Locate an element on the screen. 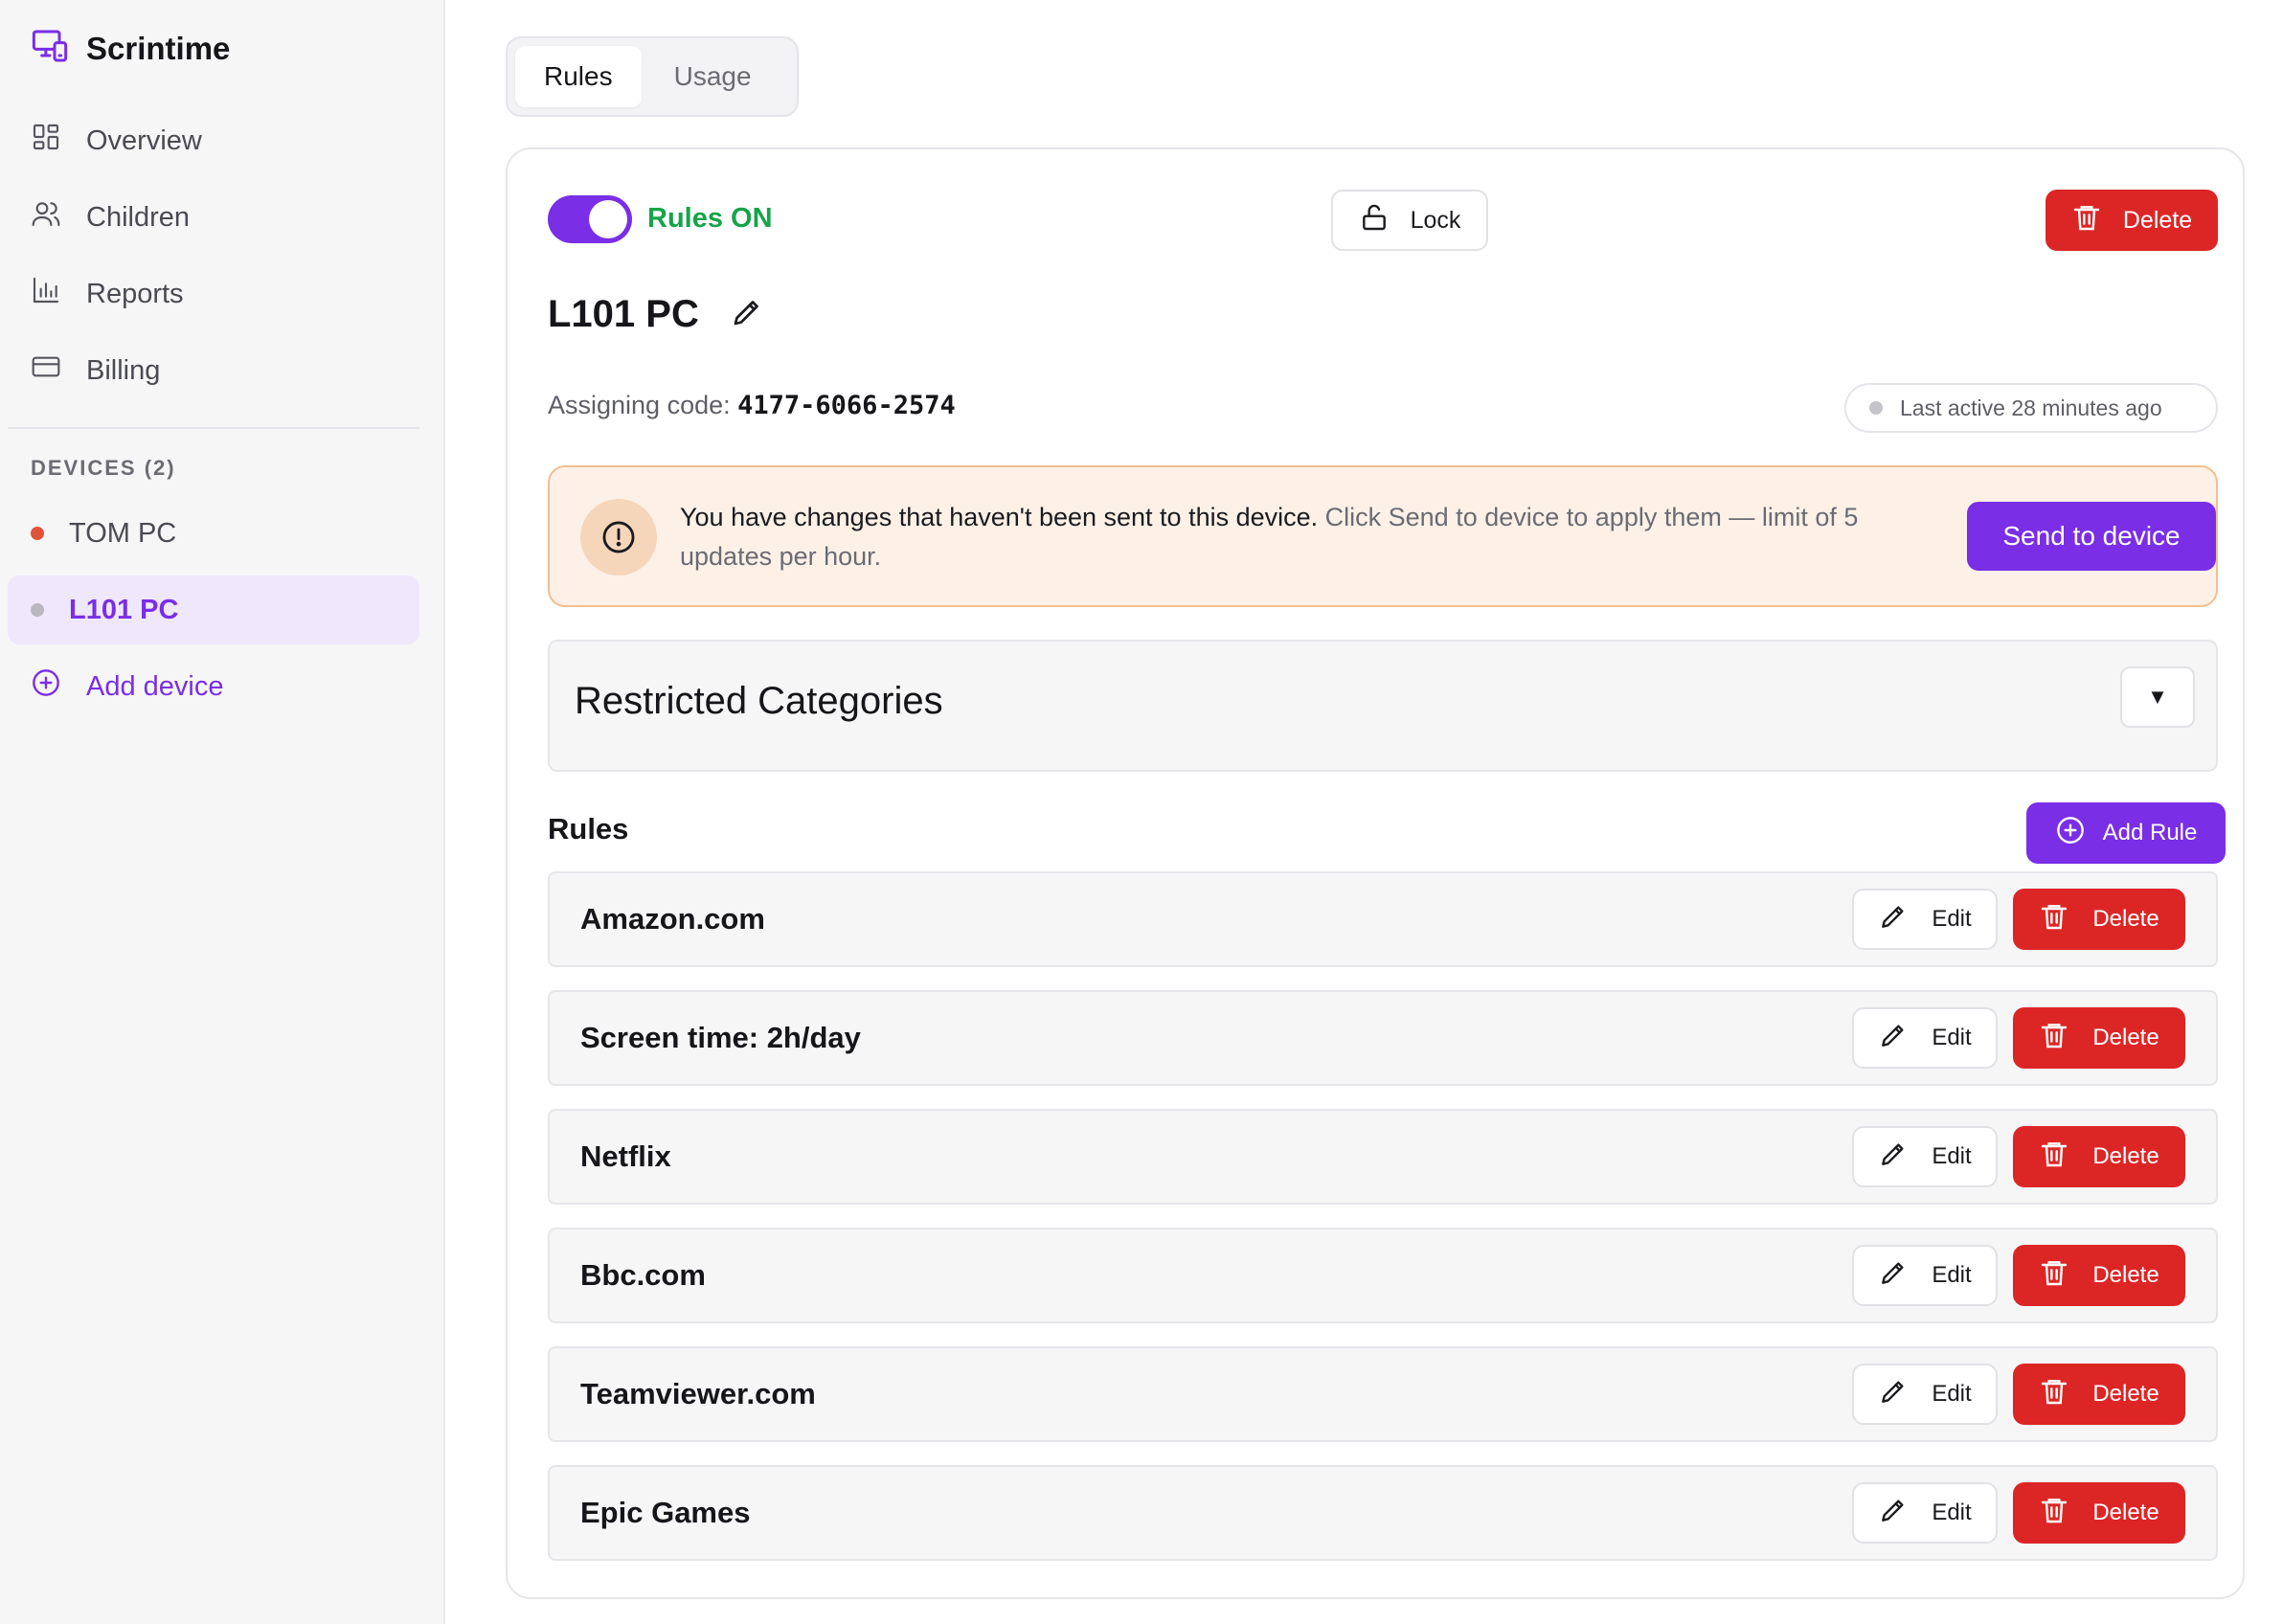 The height and width of the screenshot is (1624, 2283). add-device-link: Add device is located at coordinates (127, 686).